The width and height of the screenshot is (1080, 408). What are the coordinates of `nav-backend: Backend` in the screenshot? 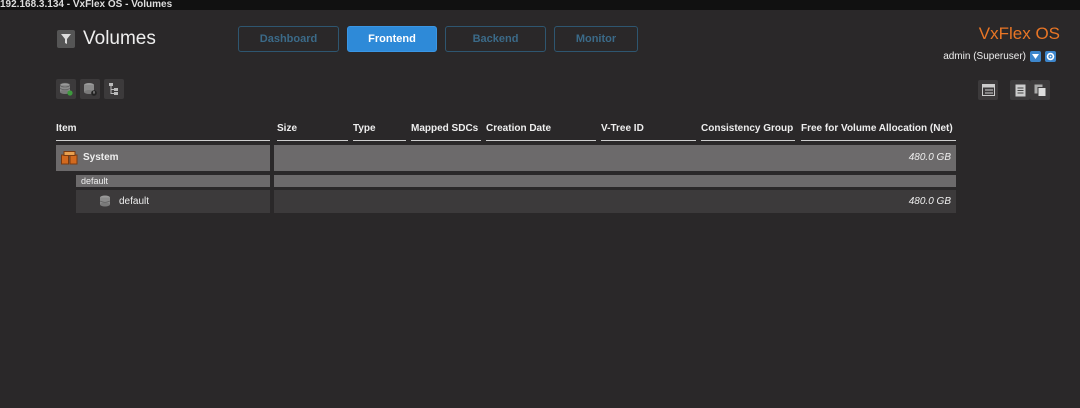 It's located at (495, 39).